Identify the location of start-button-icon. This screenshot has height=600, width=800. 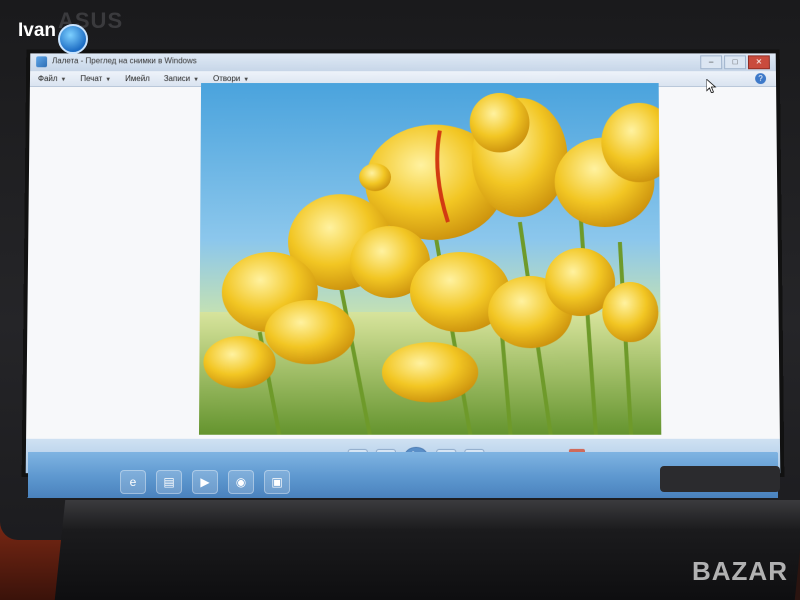
(73, 39).